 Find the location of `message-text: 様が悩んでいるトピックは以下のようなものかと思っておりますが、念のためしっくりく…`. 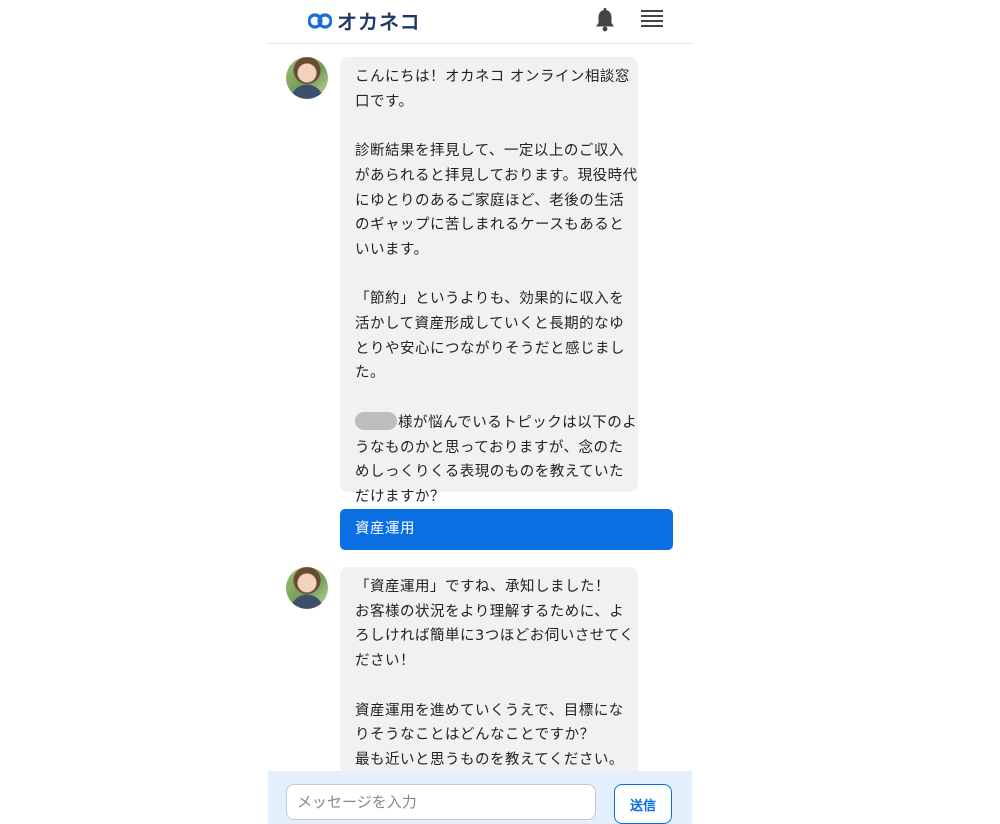

message-text: 様が悩んでいるトピックは以下のようなものかと思っておりますが、念のためしっくりく… is located at coordinates (496, 459).